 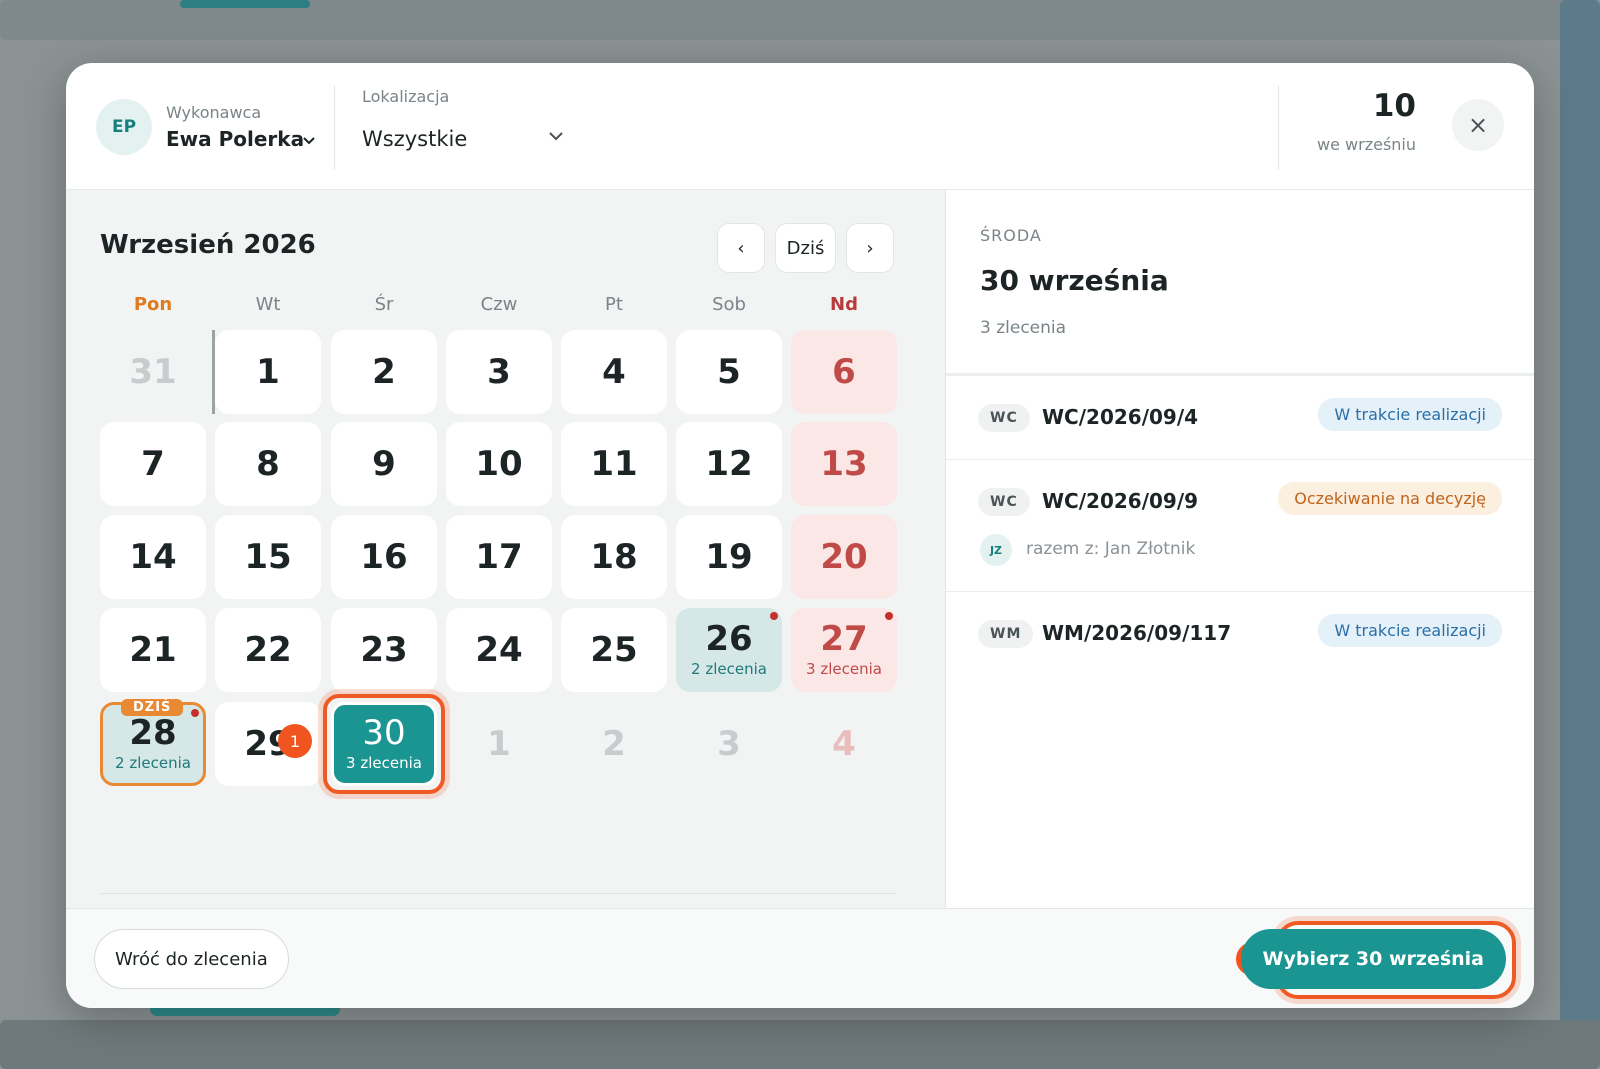 I want to click on day-number: 11, so click(x=614, y=464).